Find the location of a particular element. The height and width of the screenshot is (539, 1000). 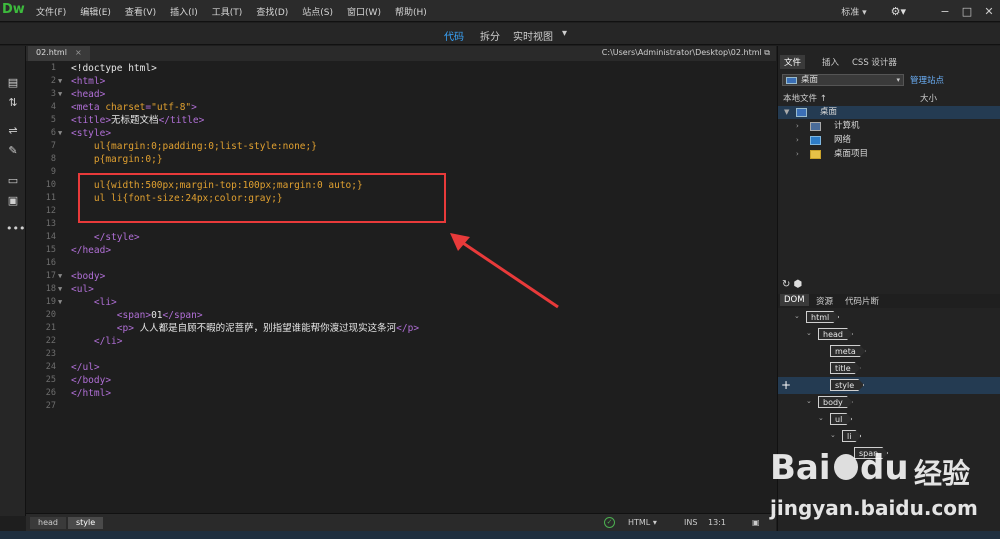

dom-node-body: body is located at coordinates (835, 402).